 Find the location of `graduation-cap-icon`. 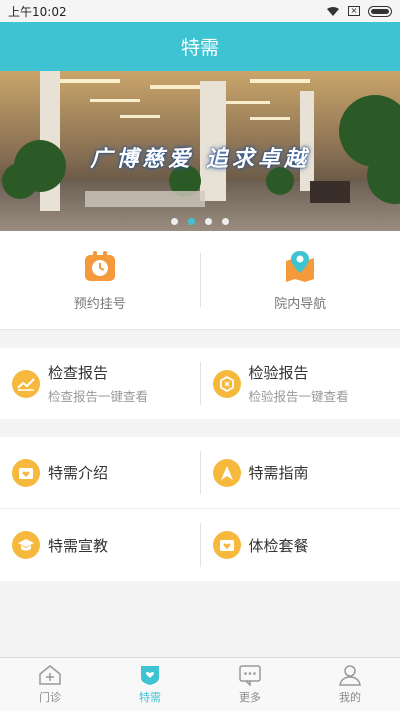

graduation-cap-icon is located at coordinates (26, 545).